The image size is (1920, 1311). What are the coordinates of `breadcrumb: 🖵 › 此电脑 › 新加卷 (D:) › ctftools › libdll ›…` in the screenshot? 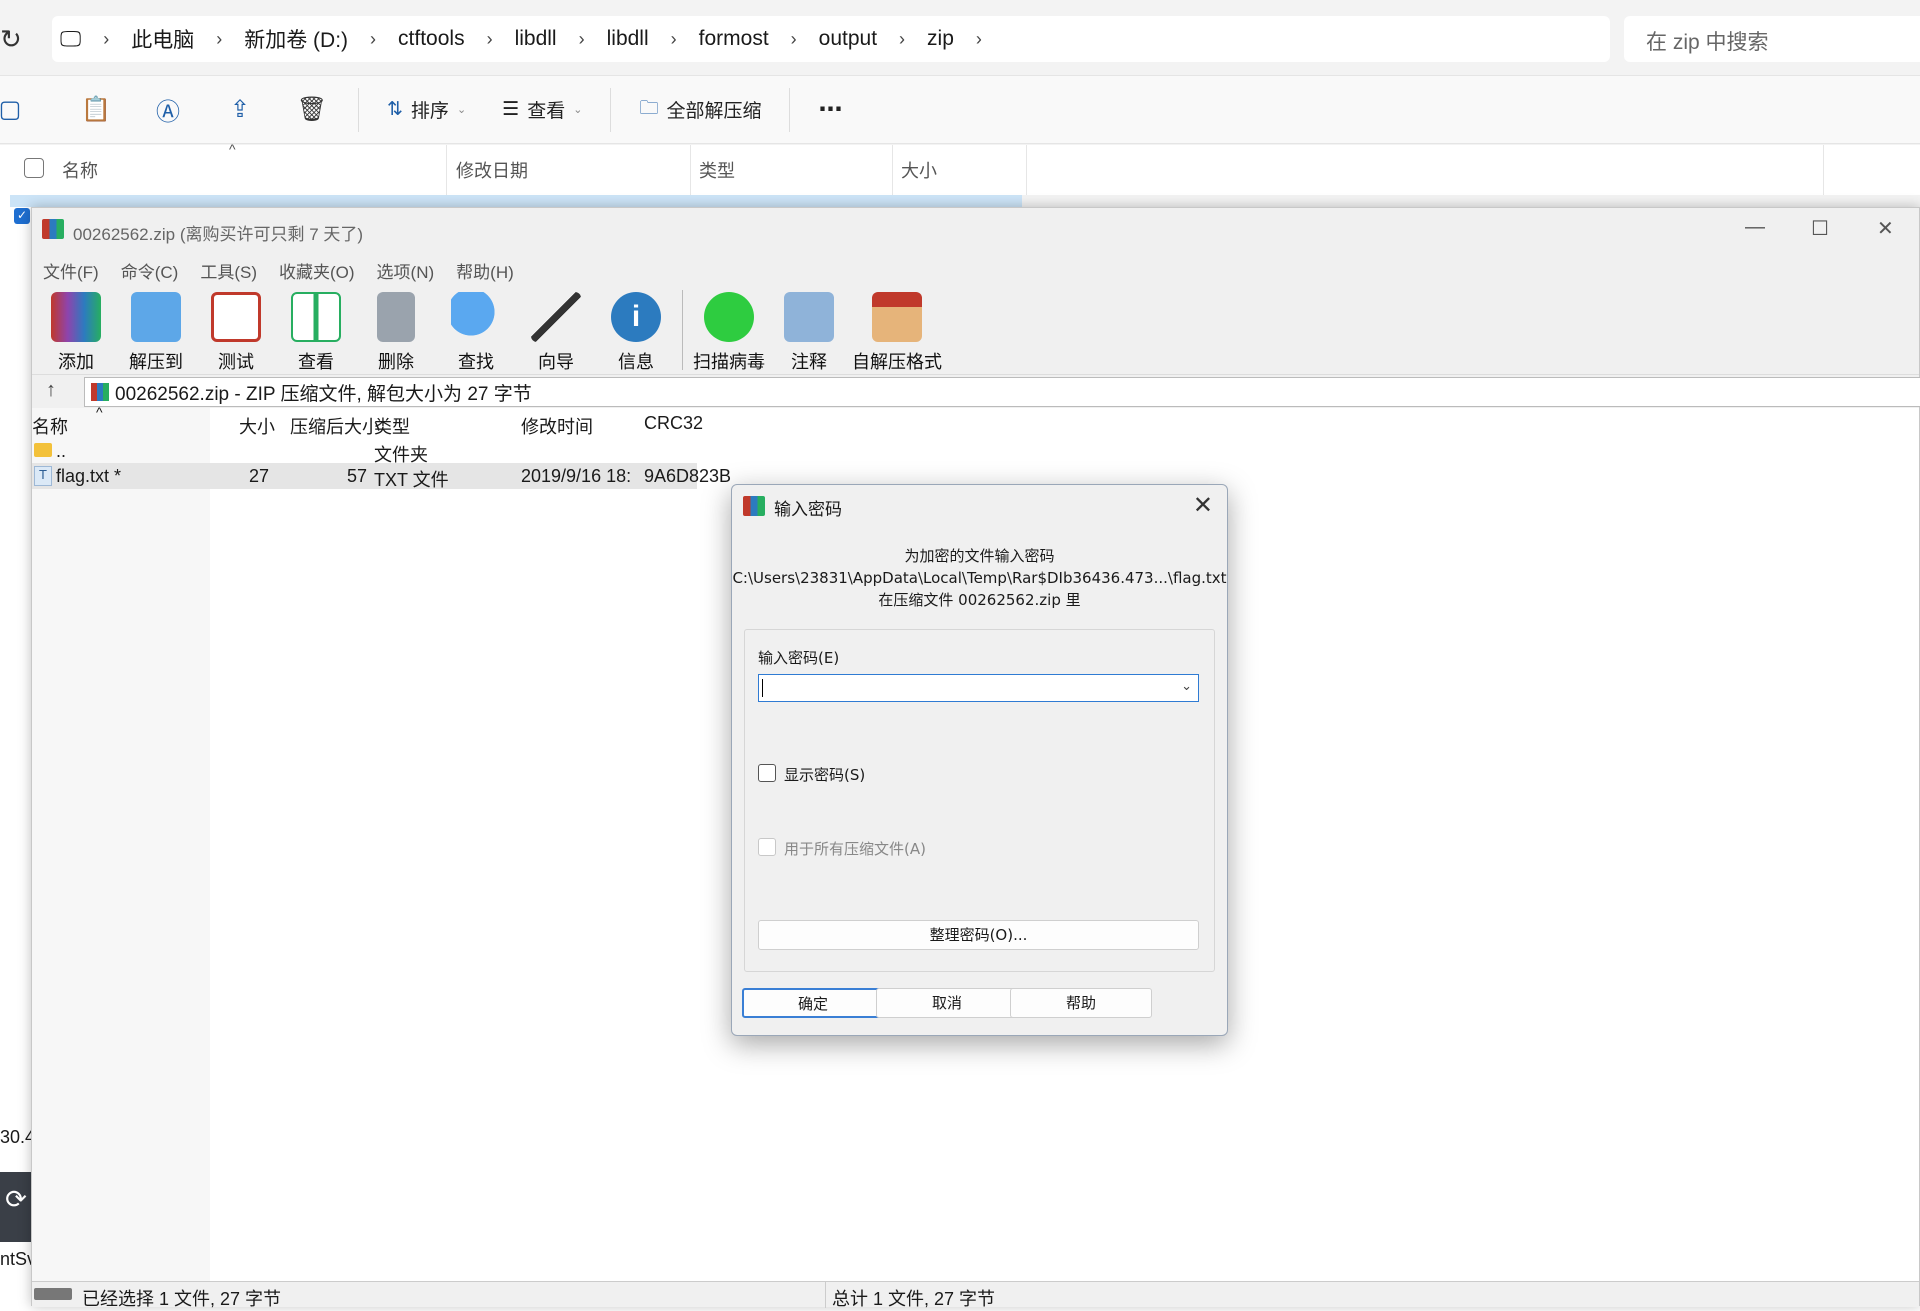 It's located at (831, 39).